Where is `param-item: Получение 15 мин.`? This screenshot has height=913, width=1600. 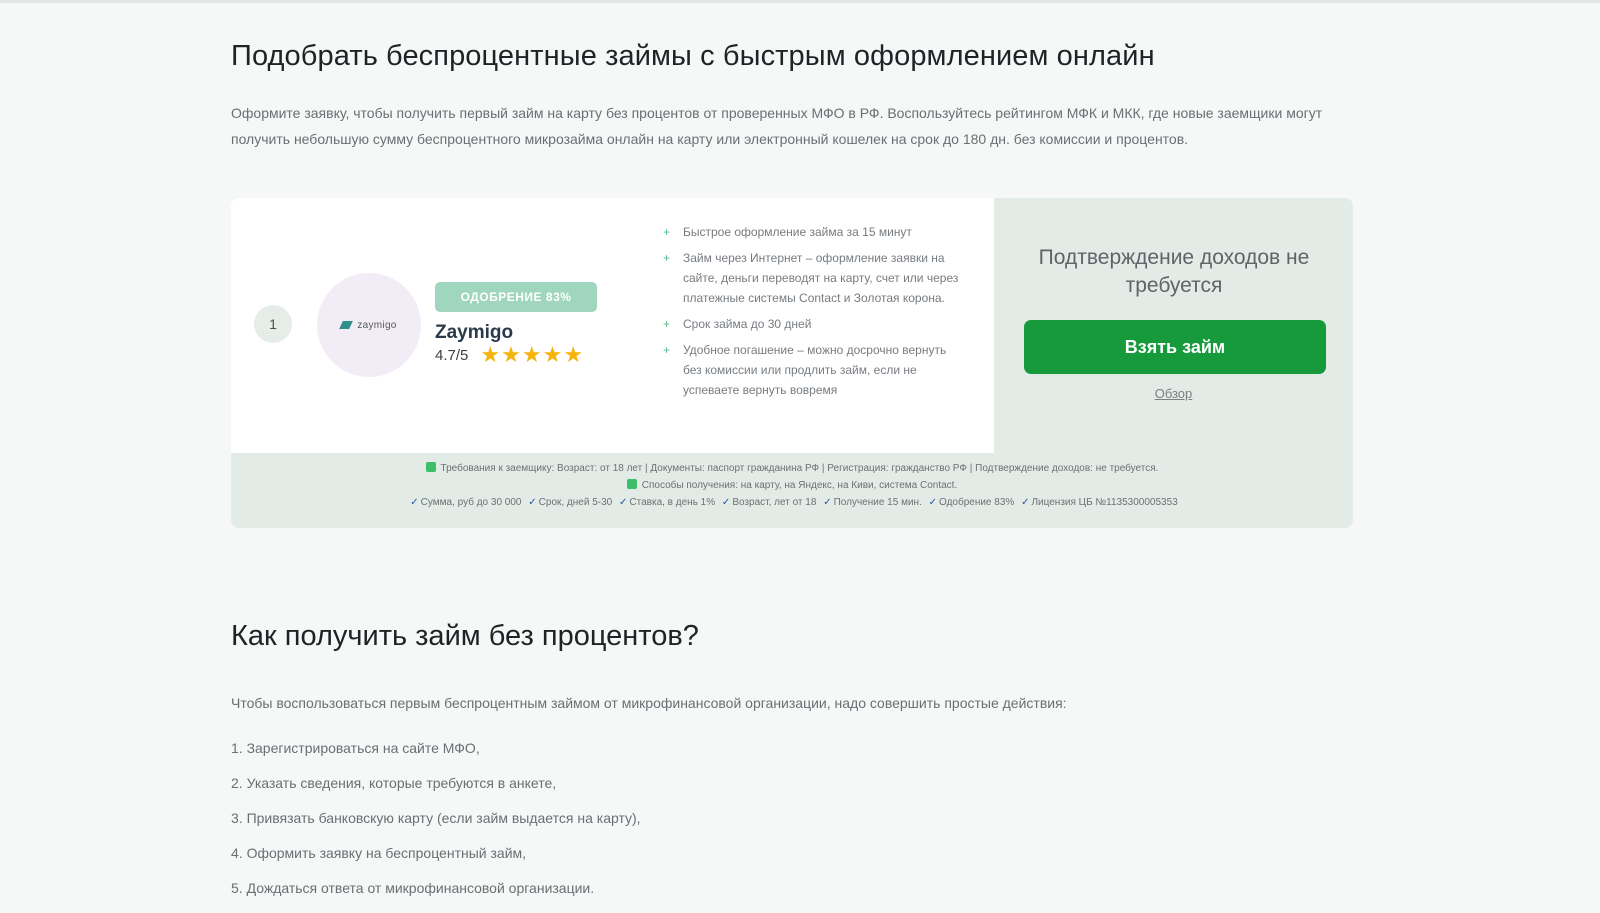
param-item: Получение 15 мин. is located at coordinates (877, 502).